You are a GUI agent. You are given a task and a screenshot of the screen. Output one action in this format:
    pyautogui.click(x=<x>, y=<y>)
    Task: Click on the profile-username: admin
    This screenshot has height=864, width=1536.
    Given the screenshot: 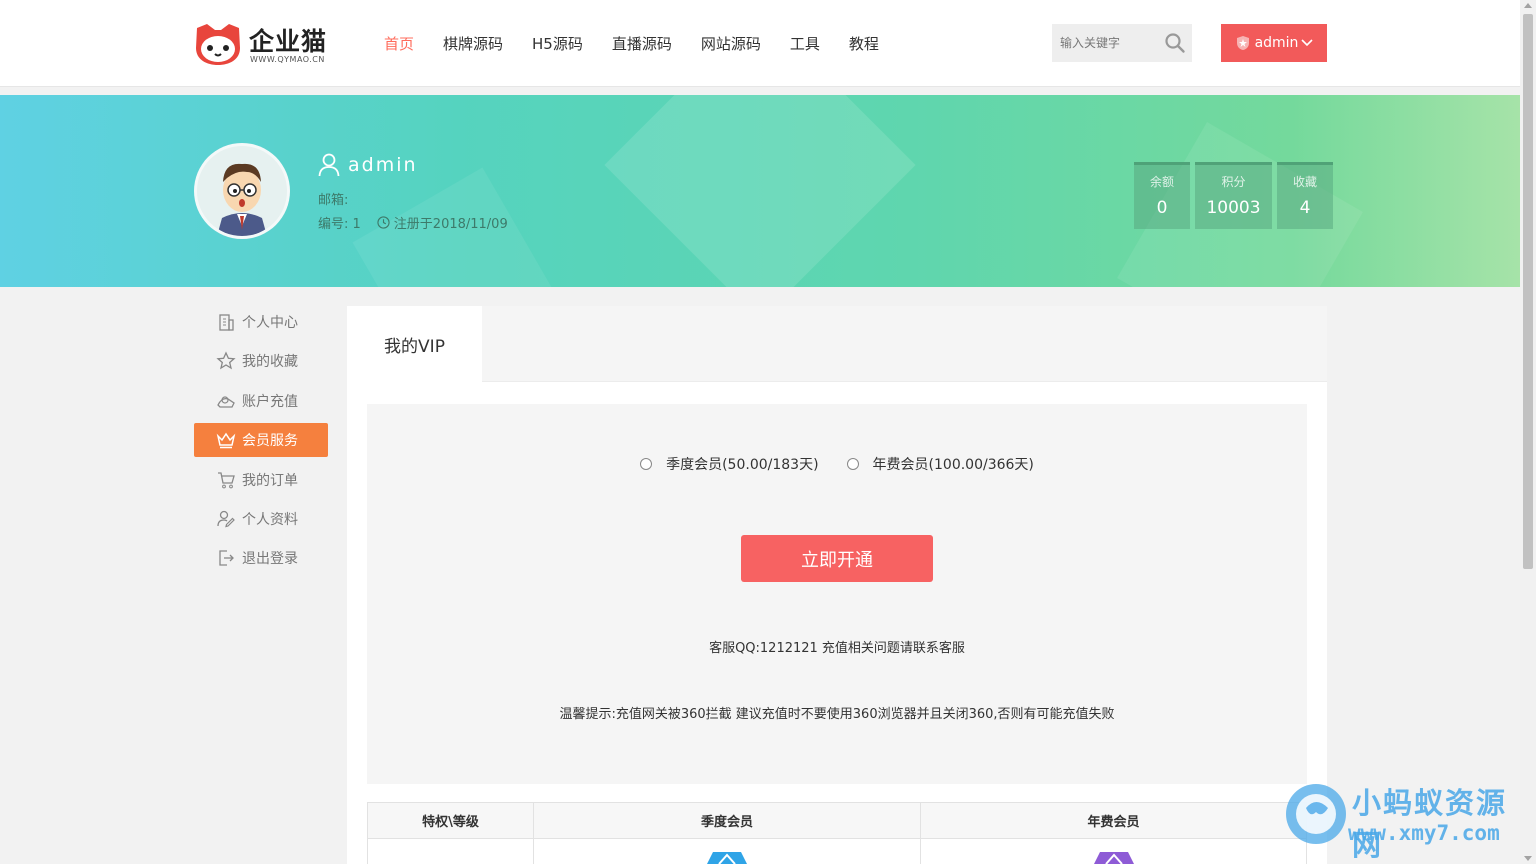 What is the action you would take?
    pyautogui.click(x=368, y=165)
    